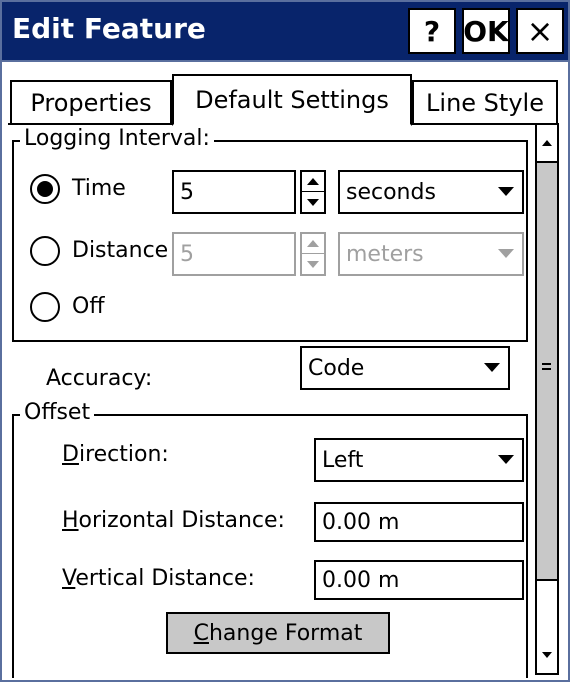  I want to click on vertical-accelerator: V, so click(69, 578).